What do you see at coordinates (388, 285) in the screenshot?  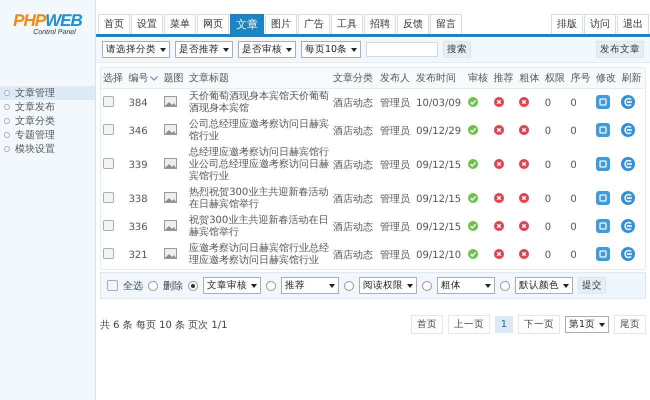 I see `action-select: 阅读权限` at bounding box center [388, 285].